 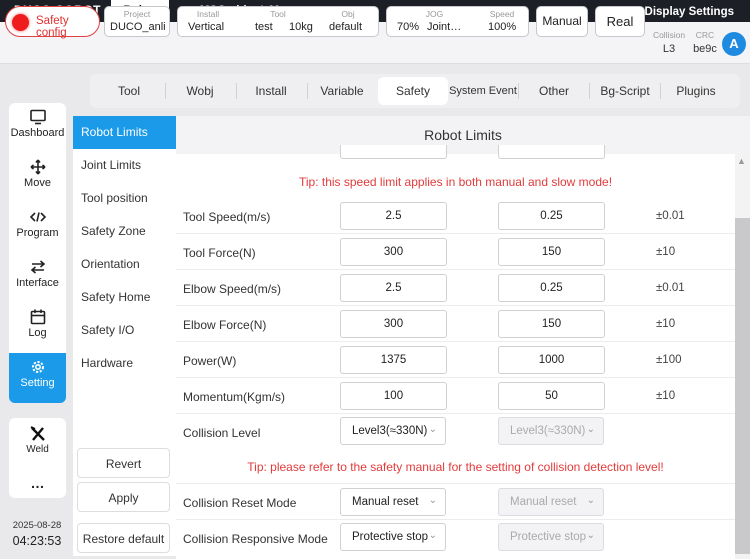 I want to click on momentum-reduced-input: 50, so click(x=551, y=396).